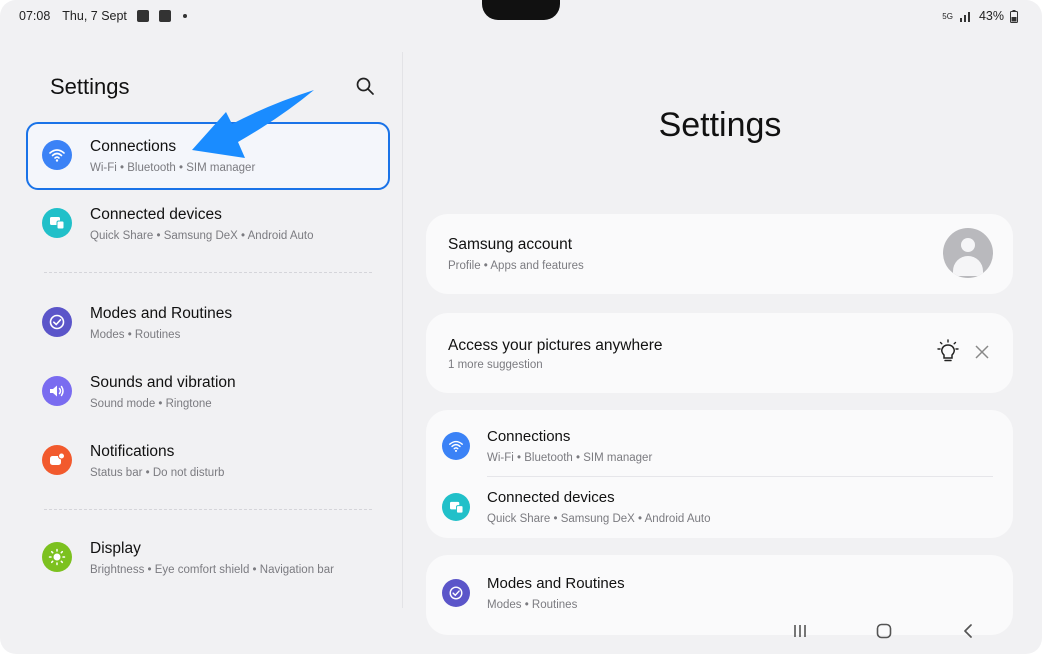  Describe the element at coordinates (164, 16) in the screenshot. I see `checkbox-notification-icon` at that location.